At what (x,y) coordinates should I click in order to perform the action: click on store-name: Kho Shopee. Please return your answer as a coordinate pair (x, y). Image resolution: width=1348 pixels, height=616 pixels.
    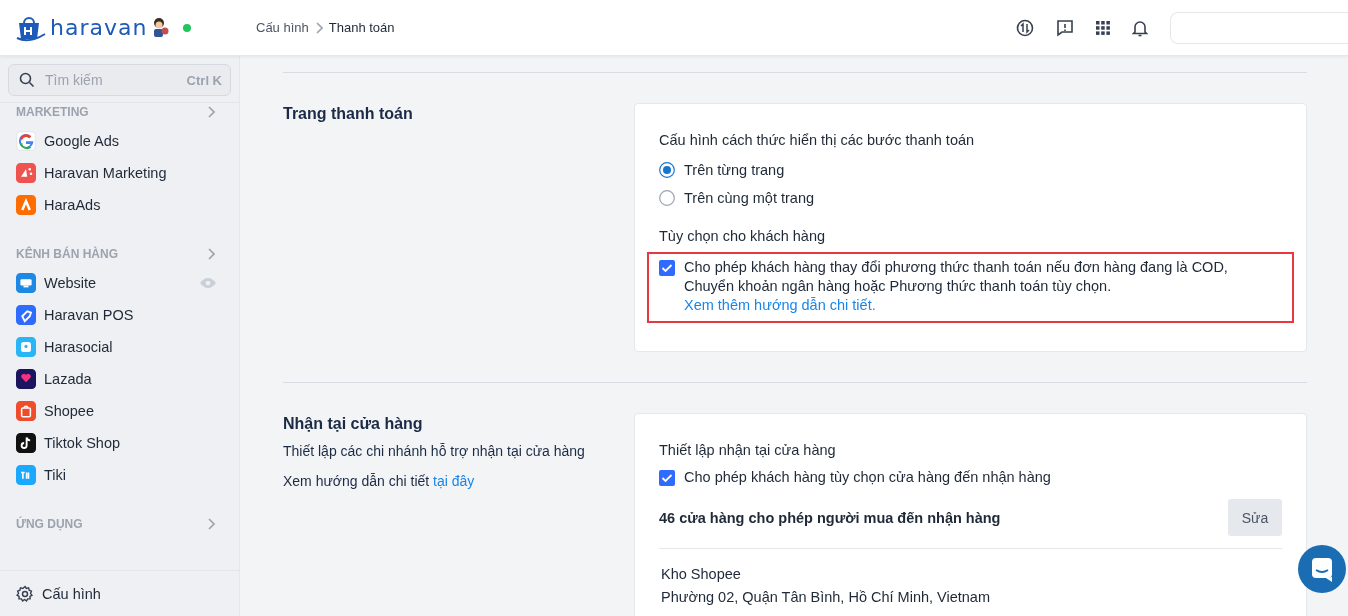
    Looking at the image, I should click on (701, 574).